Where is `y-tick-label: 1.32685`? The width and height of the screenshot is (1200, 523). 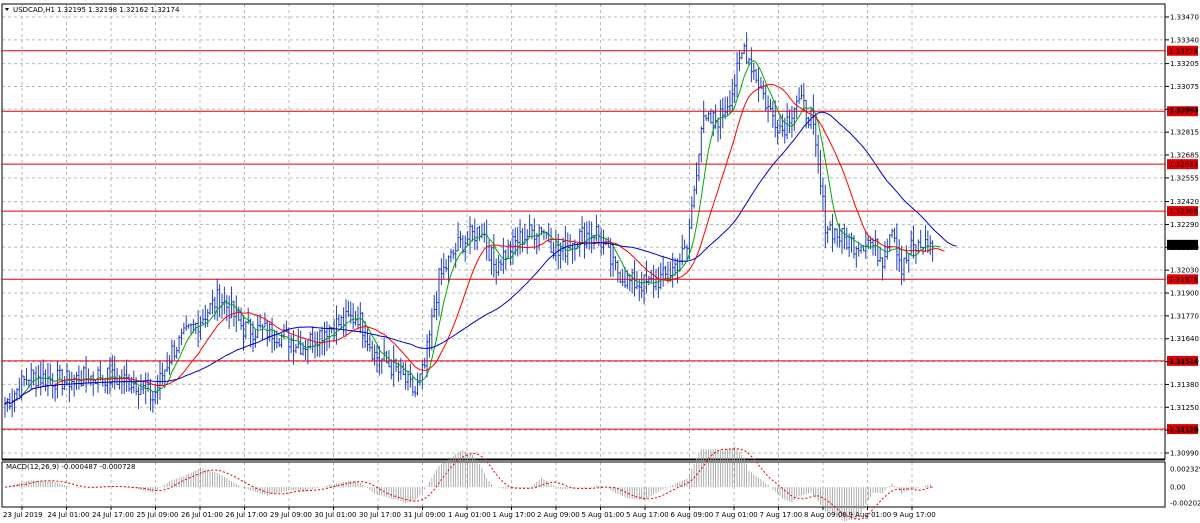
y-tick-label: 1.32685 is located at coordinates (1184, 156).